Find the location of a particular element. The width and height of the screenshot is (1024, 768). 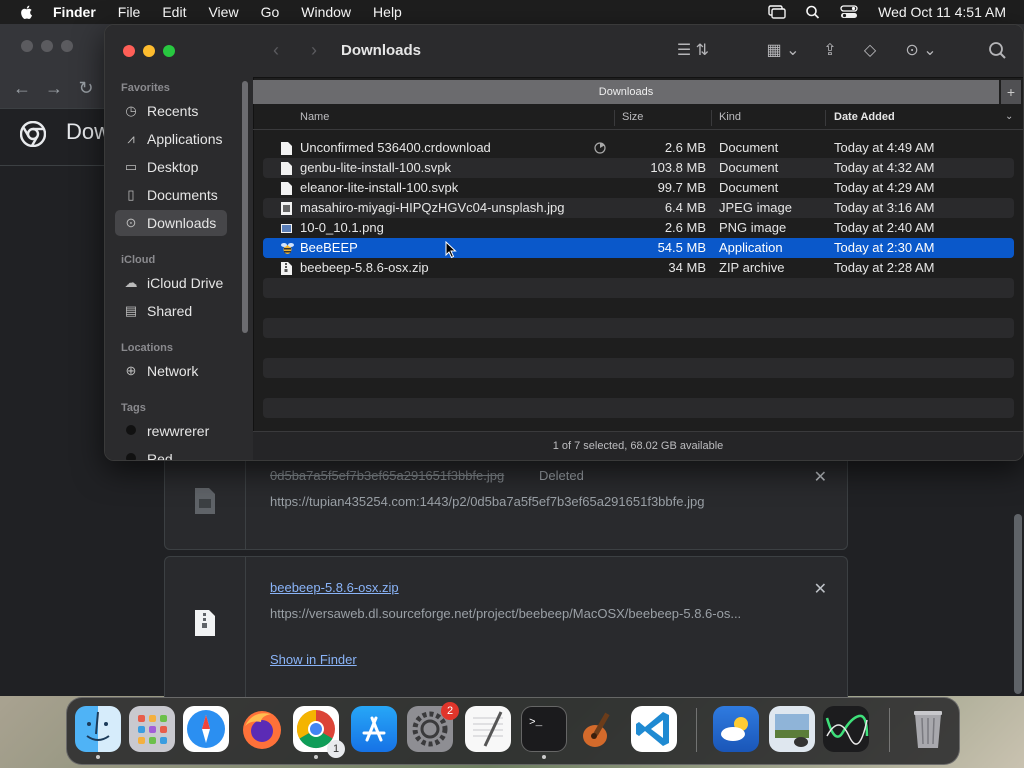

zoom-button is located at coordinates (169, 51).